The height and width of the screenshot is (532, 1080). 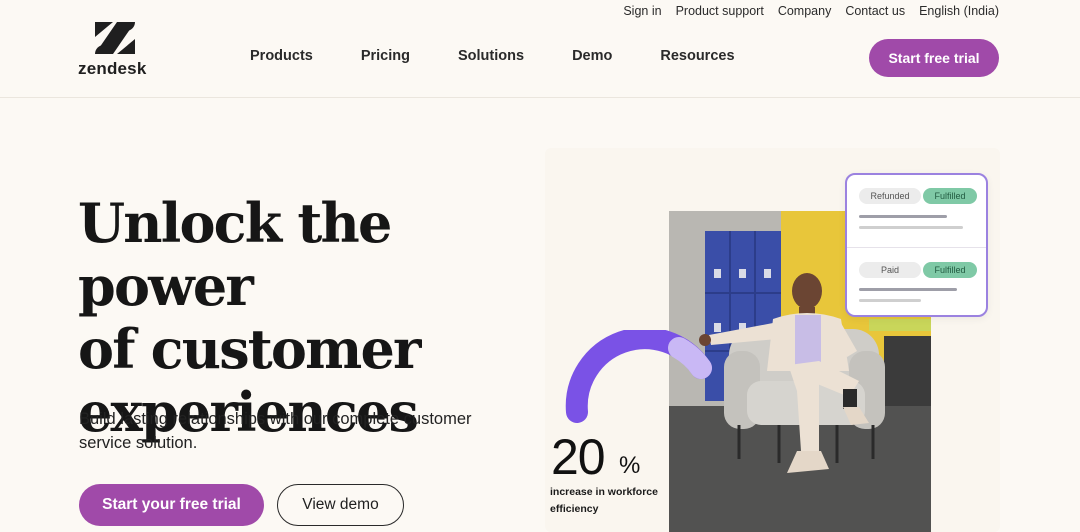 What do you see at coordinates (112, 68) in the screenshot?
I see `logo-wordmark: zendesk` at bounding box center [112, 68].